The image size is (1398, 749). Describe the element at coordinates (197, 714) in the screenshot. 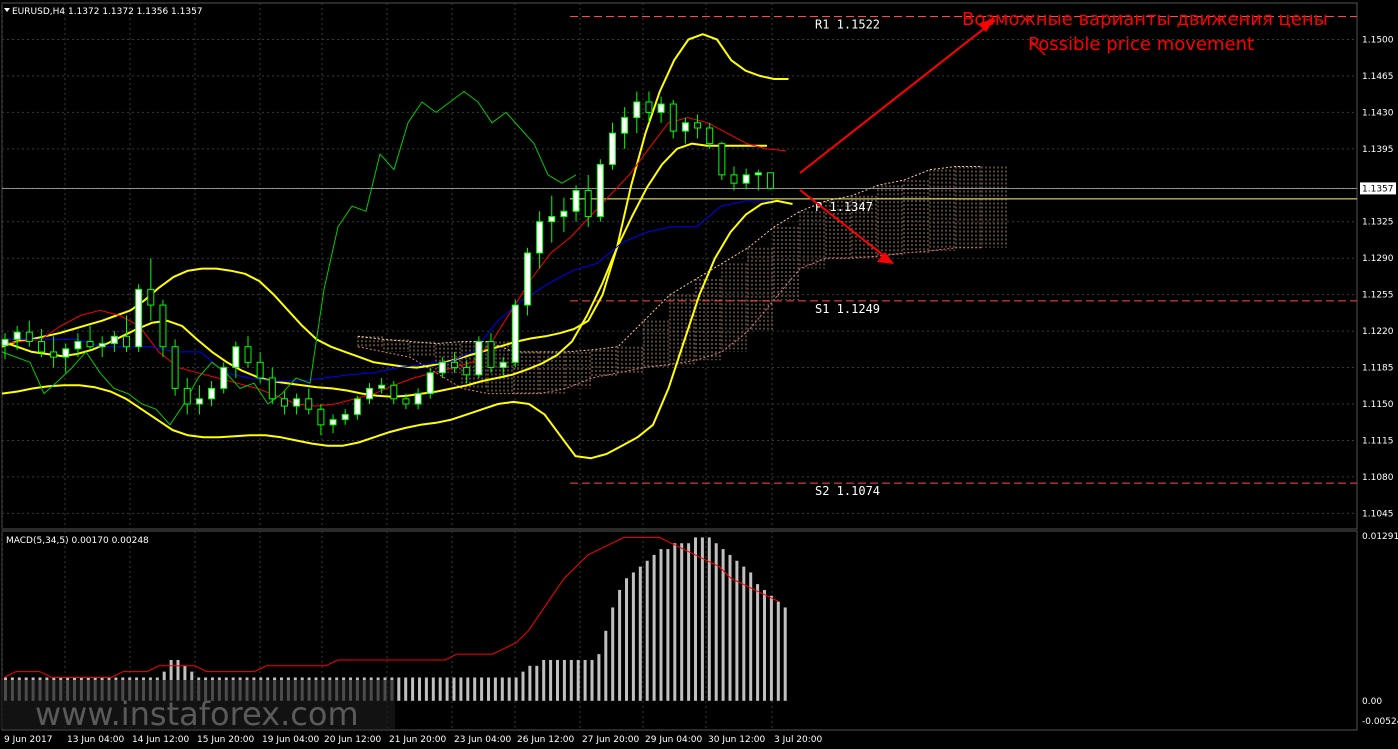

I see `watermark-text: www.instaforex.com` at that location.